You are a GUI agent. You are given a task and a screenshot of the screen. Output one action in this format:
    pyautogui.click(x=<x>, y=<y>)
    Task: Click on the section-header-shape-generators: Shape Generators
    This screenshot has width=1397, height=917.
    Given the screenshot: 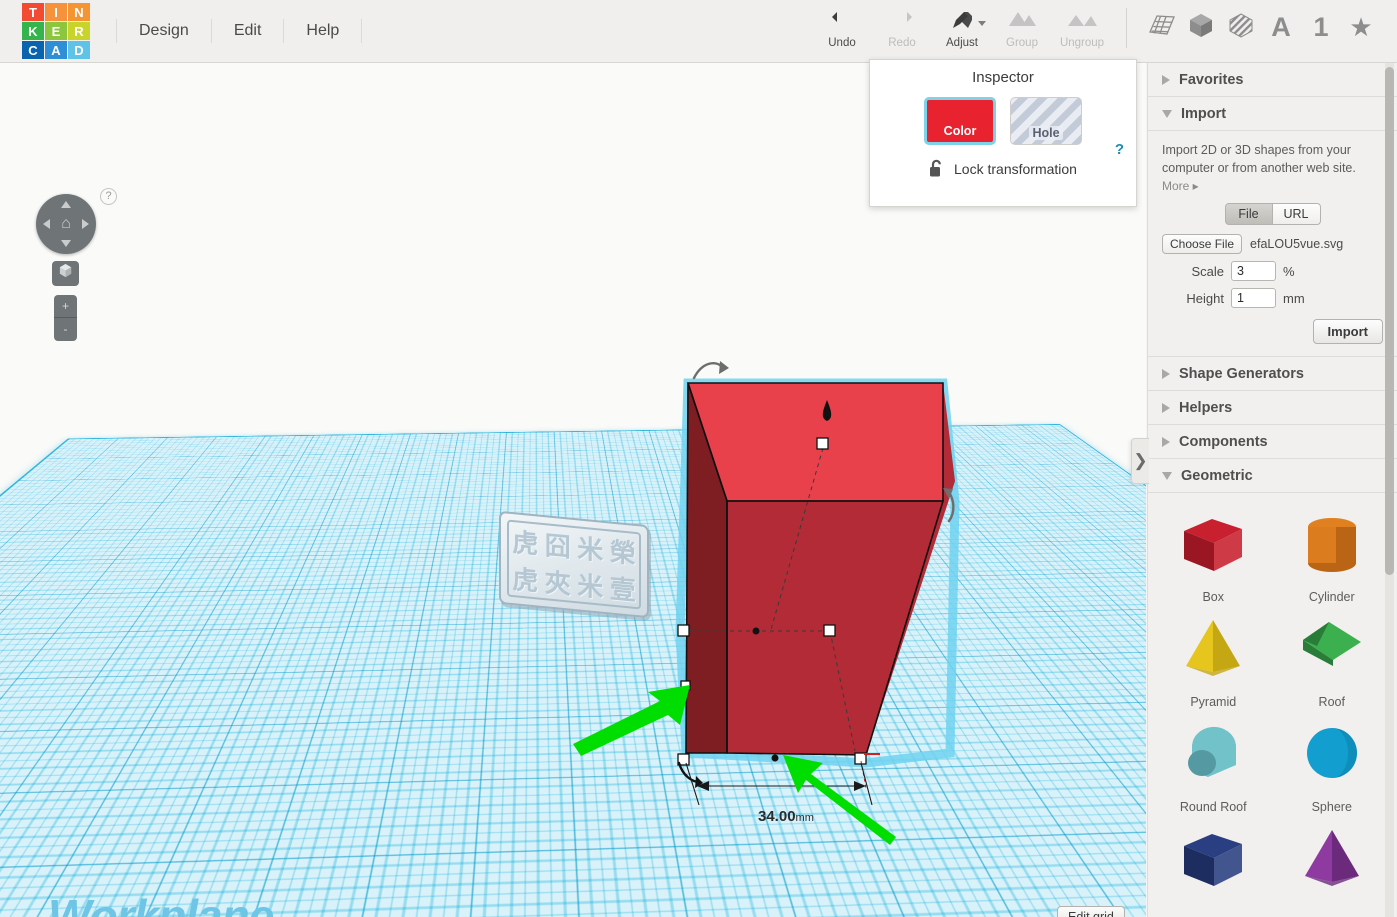 What is the action you would take?
    pyautogui.click(x=1272, y=374)
    